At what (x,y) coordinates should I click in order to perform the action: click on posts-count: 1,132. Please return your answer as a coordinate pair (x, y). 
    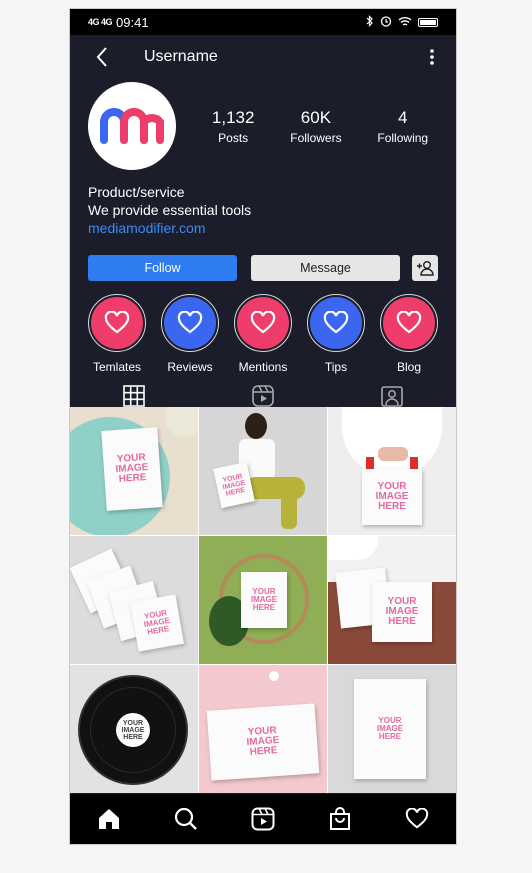
    Looking at the image, I should click on (233, 117).